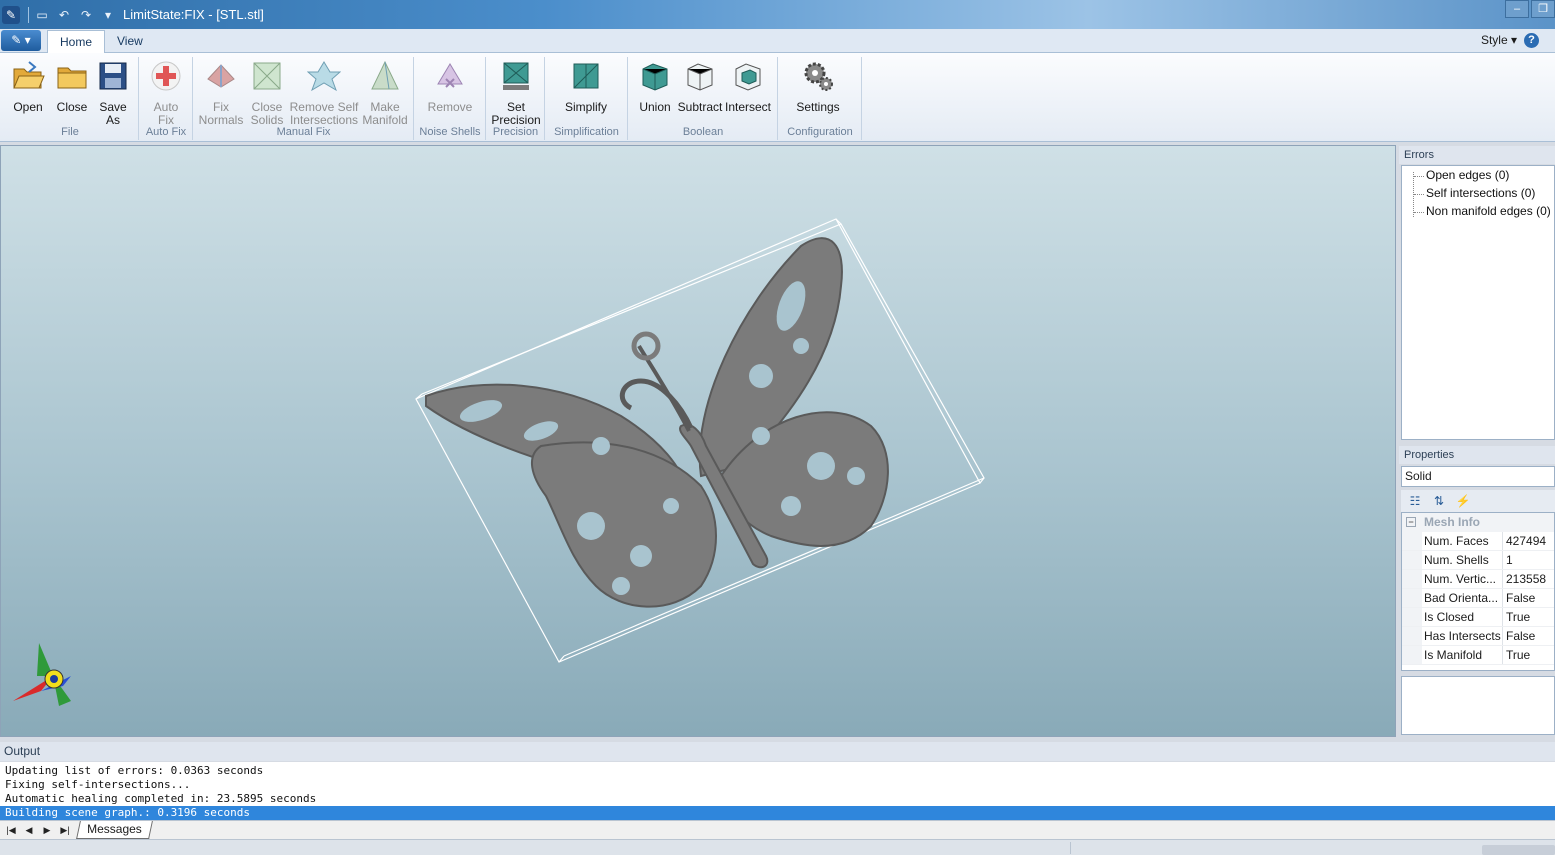 The width and height of the screenshot is (1555, 855). I want to click on tab-messages: Messages, so click(114, 830).